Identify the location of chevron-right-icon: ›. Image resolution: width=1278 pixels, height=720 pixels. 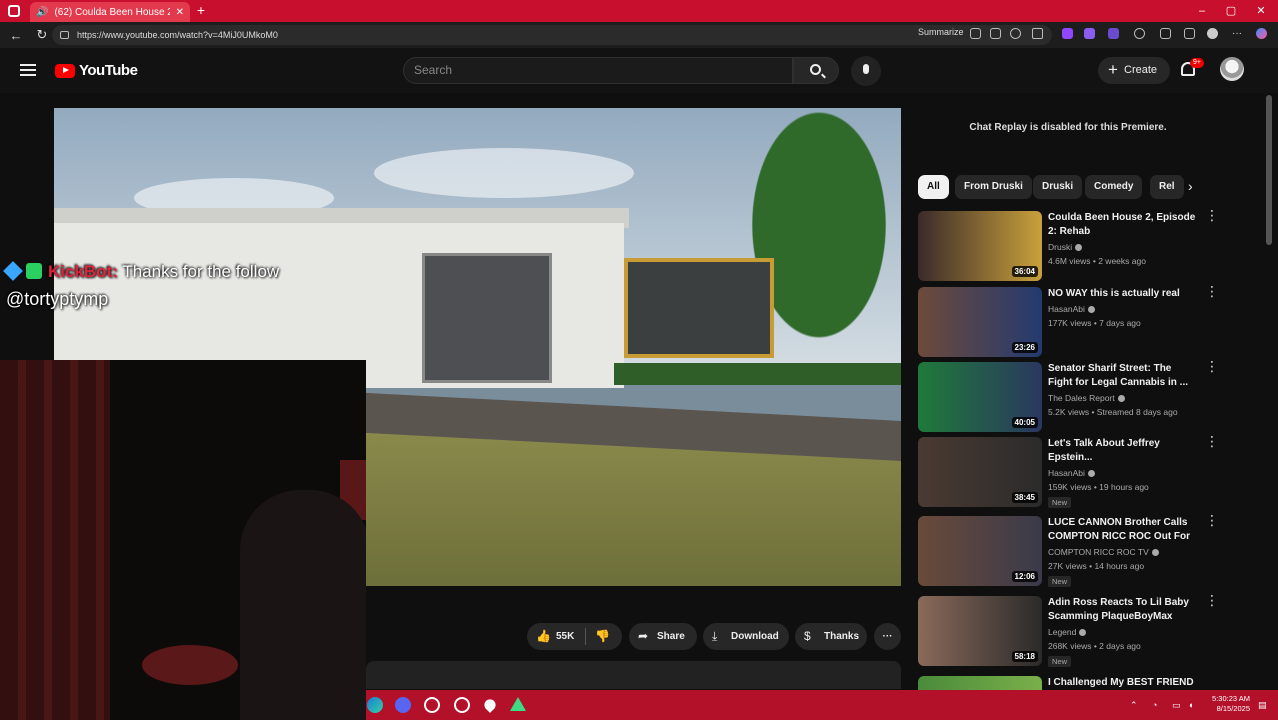
(1190, 186).